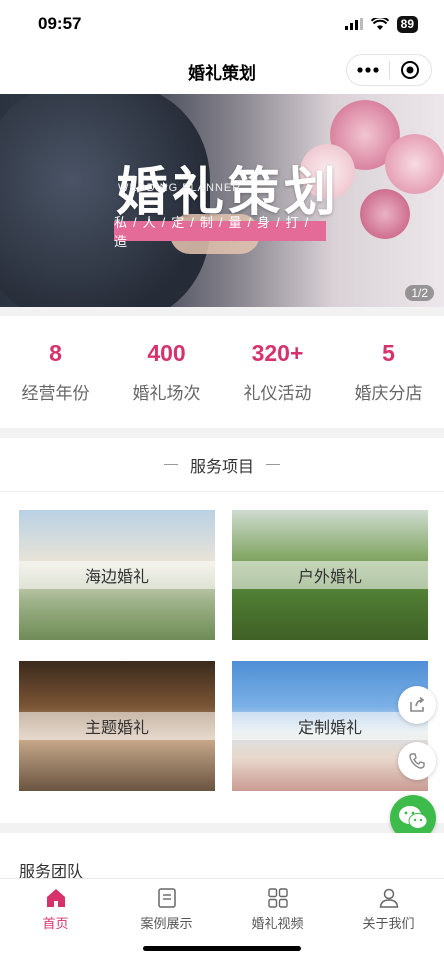 This screenshot has height=960, width=444. I want to click on service-card-beach: 海边婚礼, so click(117, 575).